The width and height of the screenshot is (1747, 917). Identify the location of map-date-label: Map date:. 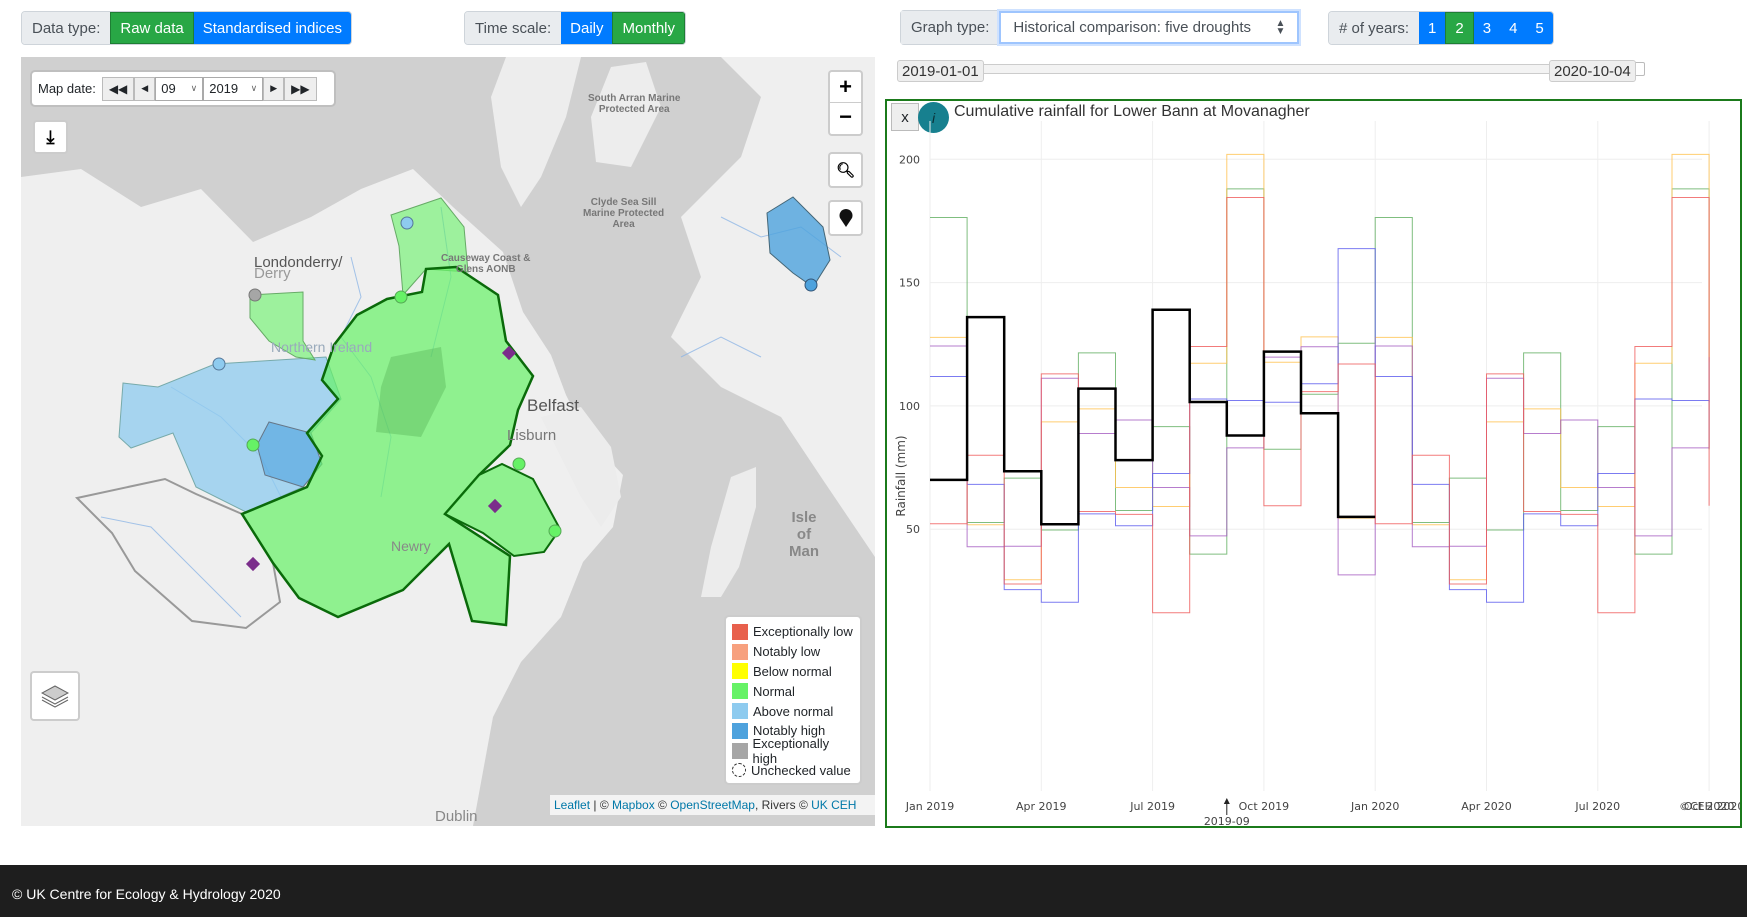
(67, 88).